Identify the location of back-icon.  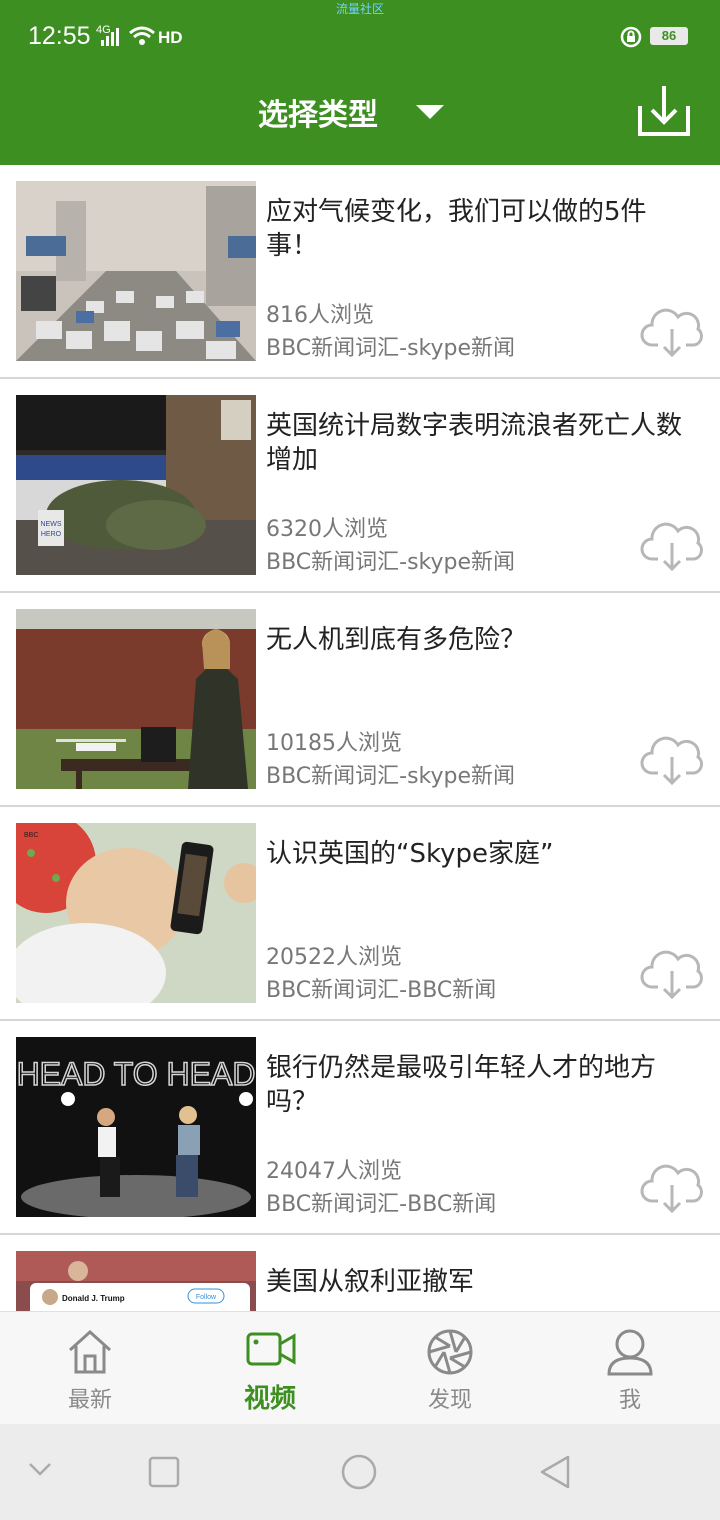
(555, 1472).